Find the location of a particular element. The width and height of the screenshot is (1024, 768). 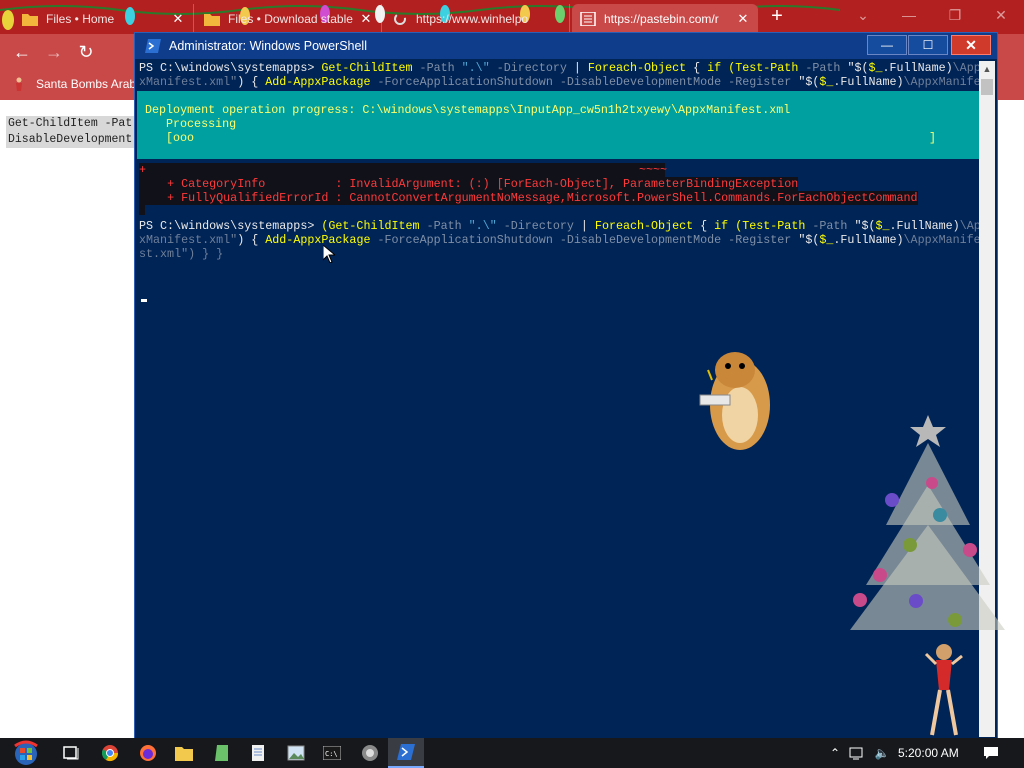

chrome-icon is located at coordinates (110, 753).